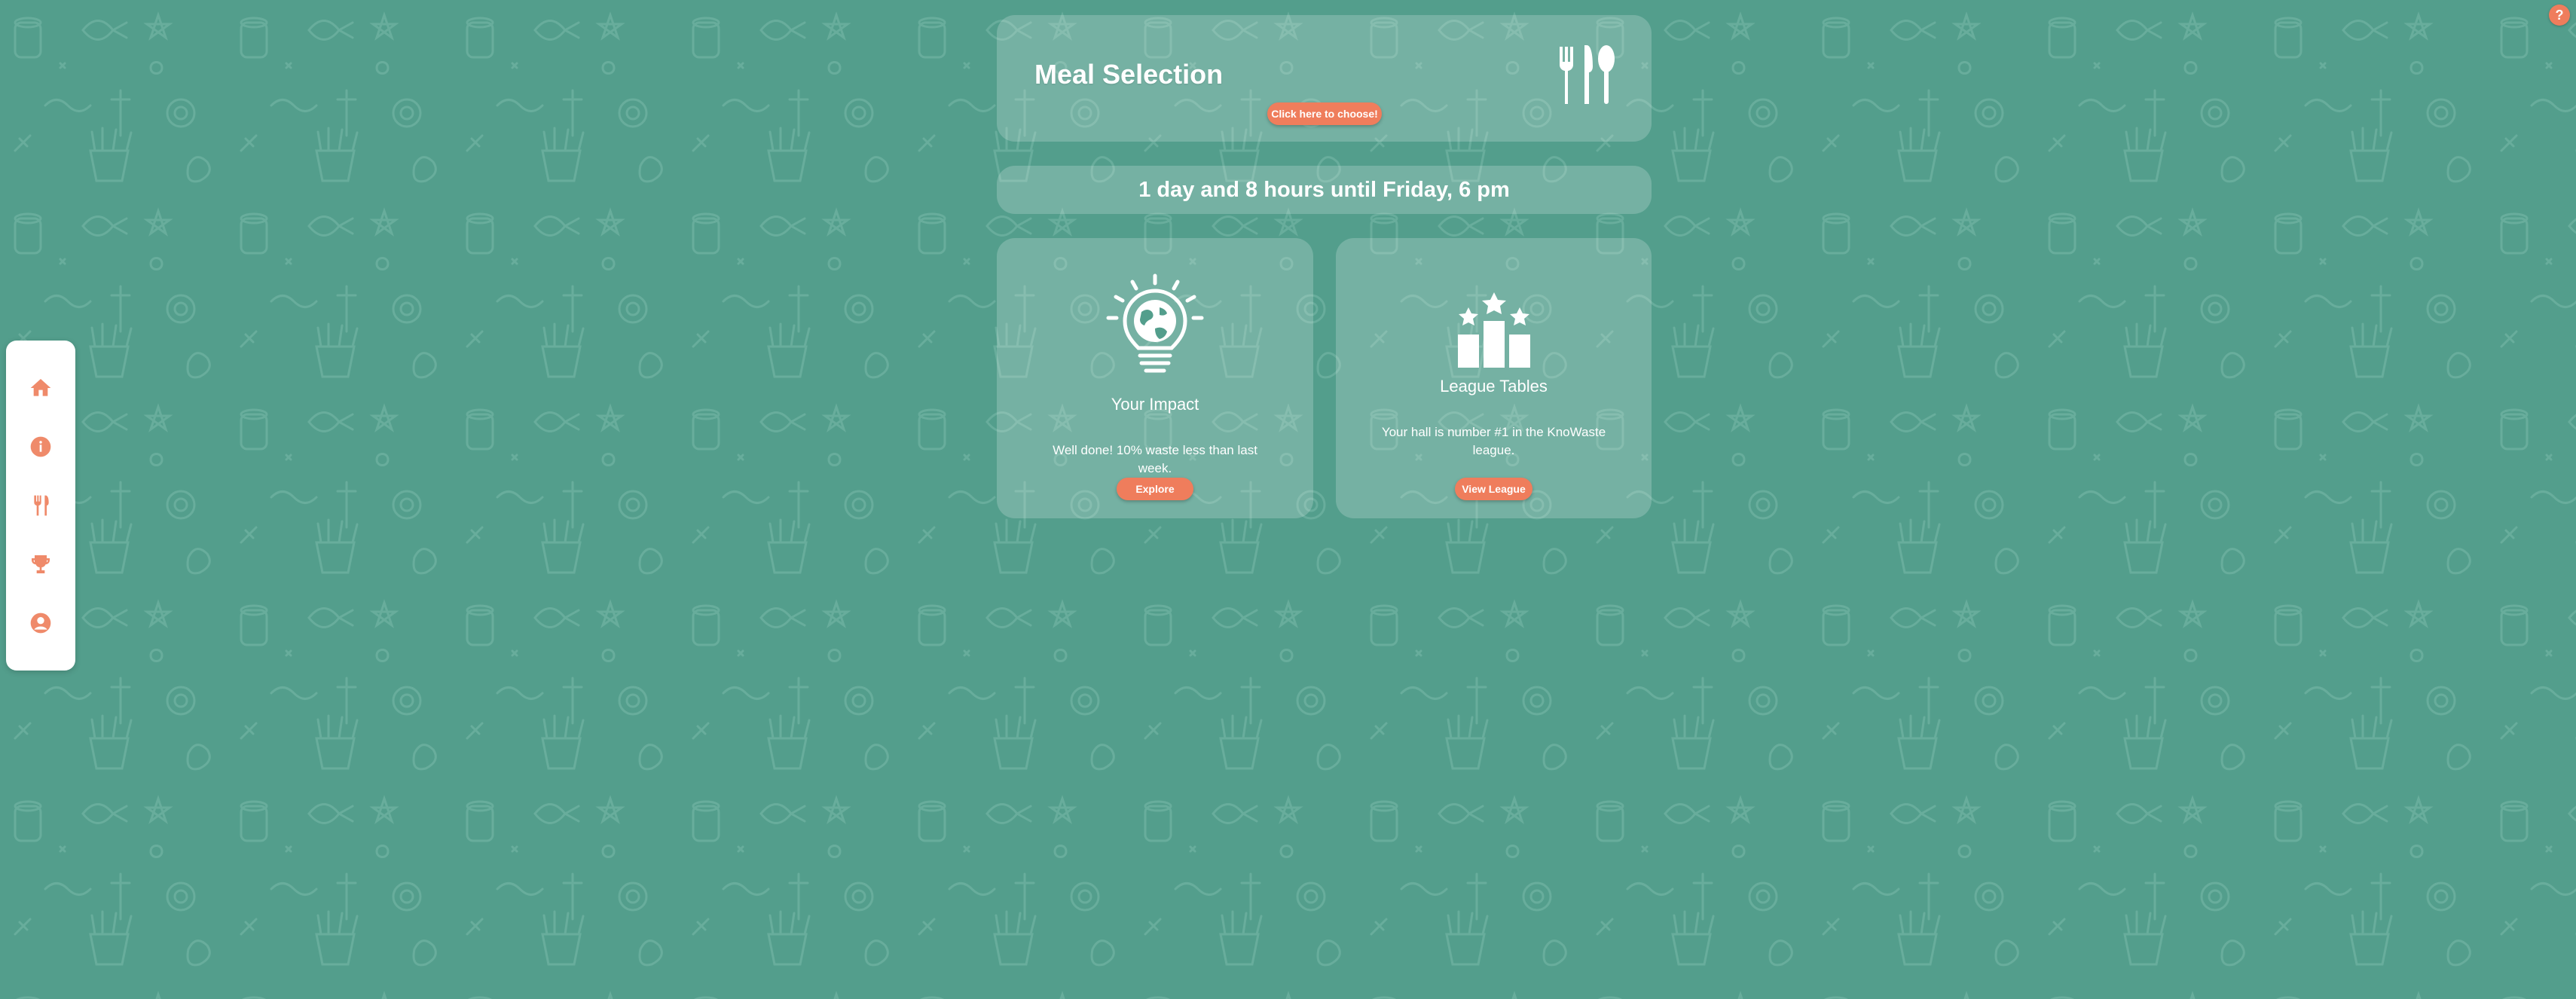 Image resolution: width=2576 pixels, height=999 pixels. What do you see at coordinates (1493, 489) in the screenshot?
I see `view-league-button: View League` at bounding box center [1493, 489].